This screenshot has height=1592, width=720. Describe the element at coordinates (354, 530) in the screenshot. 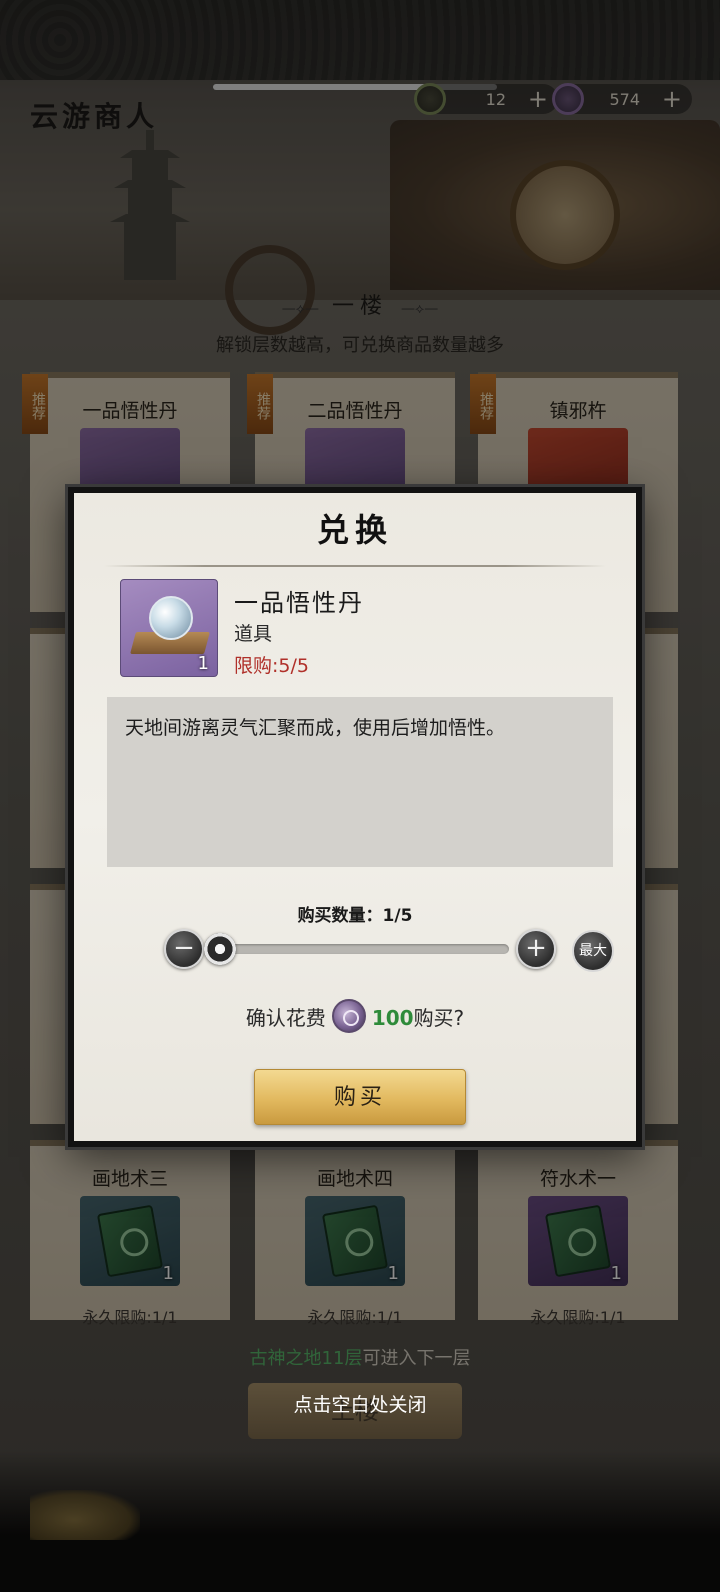

I see `dialog-title: 兑换` at that location.